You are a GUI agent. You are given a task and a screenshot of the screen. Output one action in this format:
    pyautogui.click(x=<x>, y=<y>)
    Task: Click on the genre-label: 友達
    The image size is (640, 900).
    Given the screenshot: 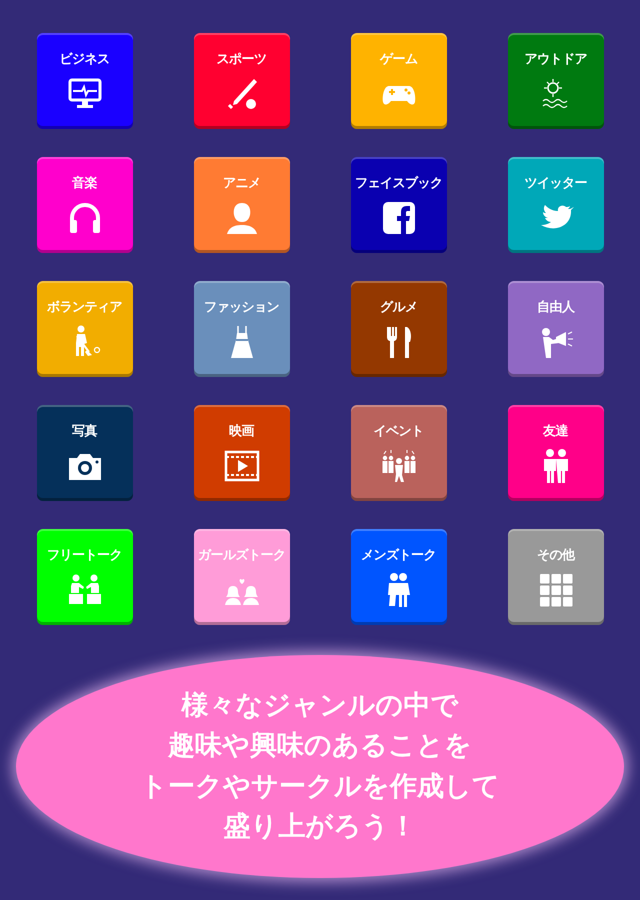 What is the action you would take?
    pyautogui.click(x=555, y=431)
    